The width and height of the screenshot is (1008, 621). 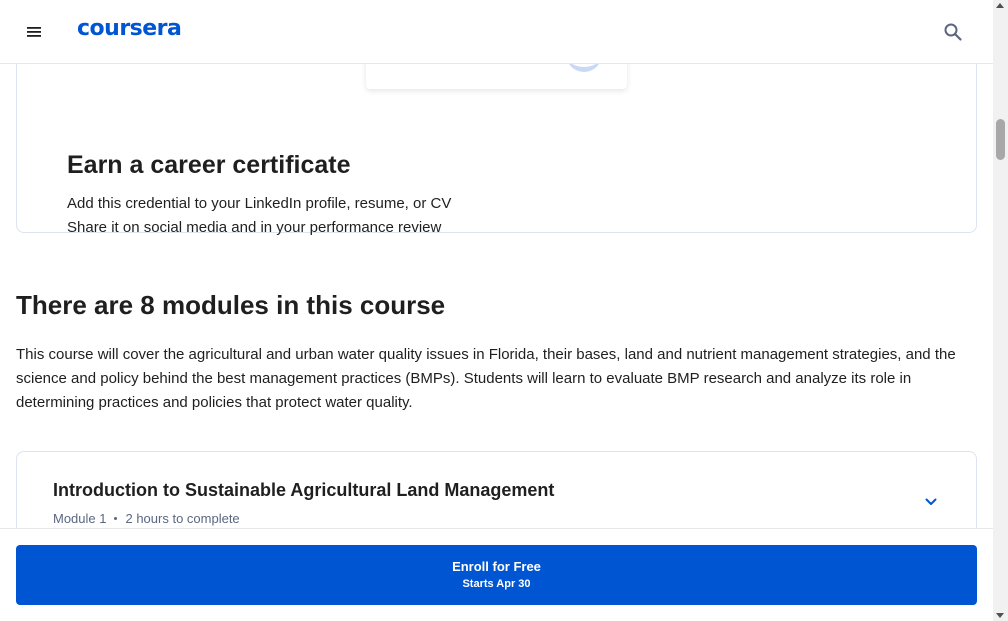 I want to click on module-duration: 2 hours to complete, so click(x=182, y=518).